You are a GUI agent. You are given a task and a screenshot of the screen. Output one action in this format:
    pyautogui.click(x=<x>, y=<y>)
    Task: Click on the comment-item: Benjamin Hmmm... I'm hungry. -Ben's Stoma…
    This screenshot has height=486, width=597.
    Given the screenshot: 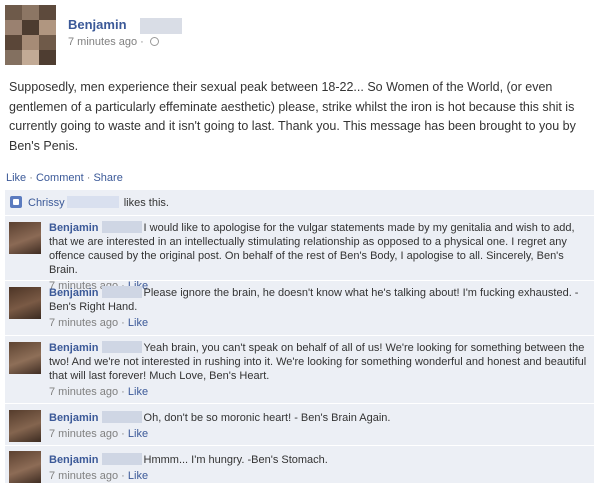 What is the action you would take?
    pyautogui.click(x=299, y=464)
    